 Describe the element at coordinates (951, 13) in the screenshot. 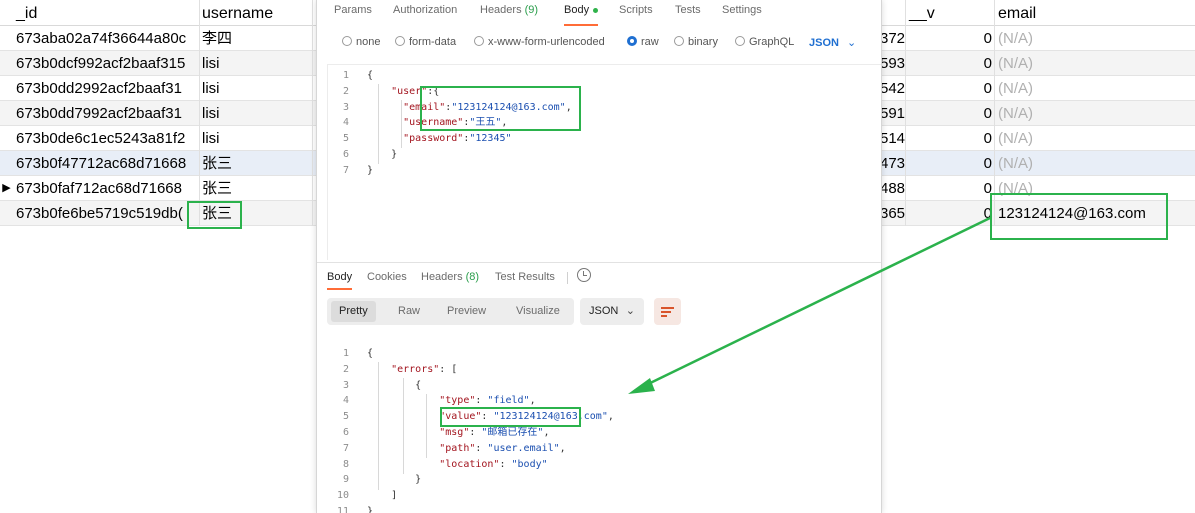

I see `column-header-v: __v` at that location.